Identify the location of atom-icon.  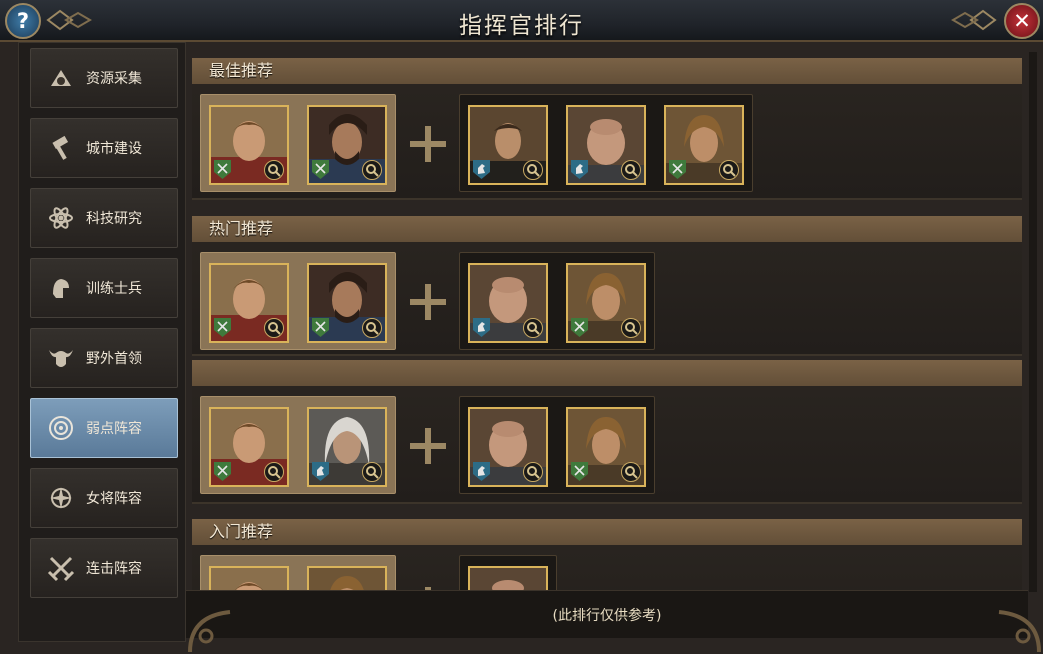
(61, 218).